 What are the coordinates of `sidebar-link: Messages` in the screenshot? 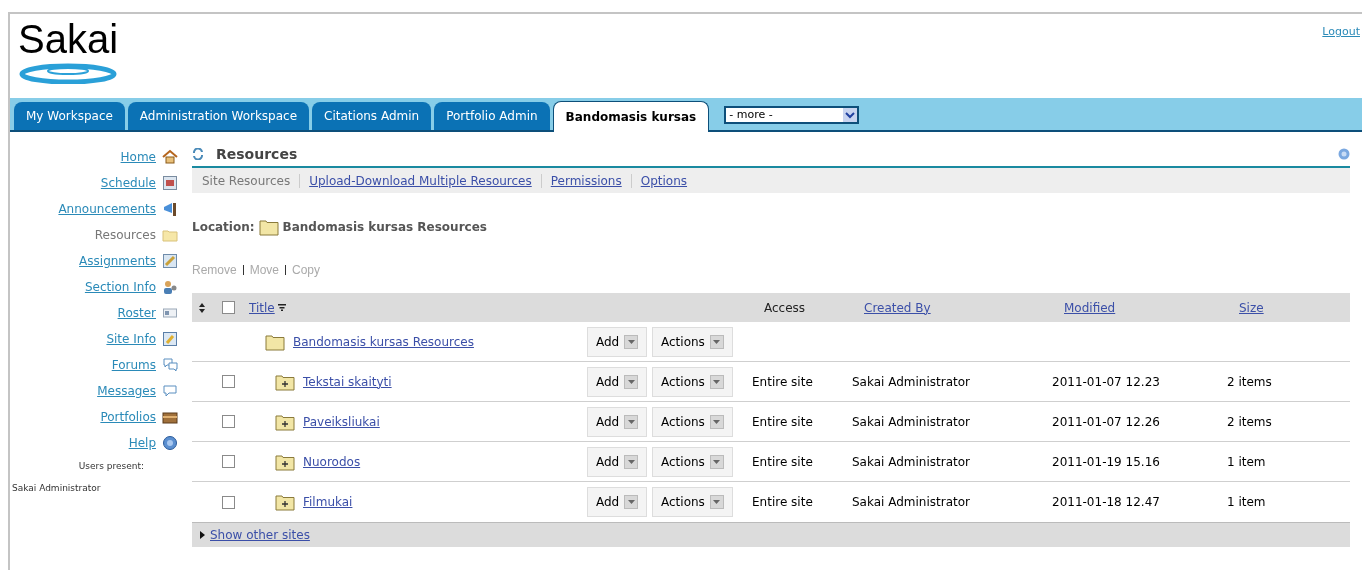 It's located at (126, 391).